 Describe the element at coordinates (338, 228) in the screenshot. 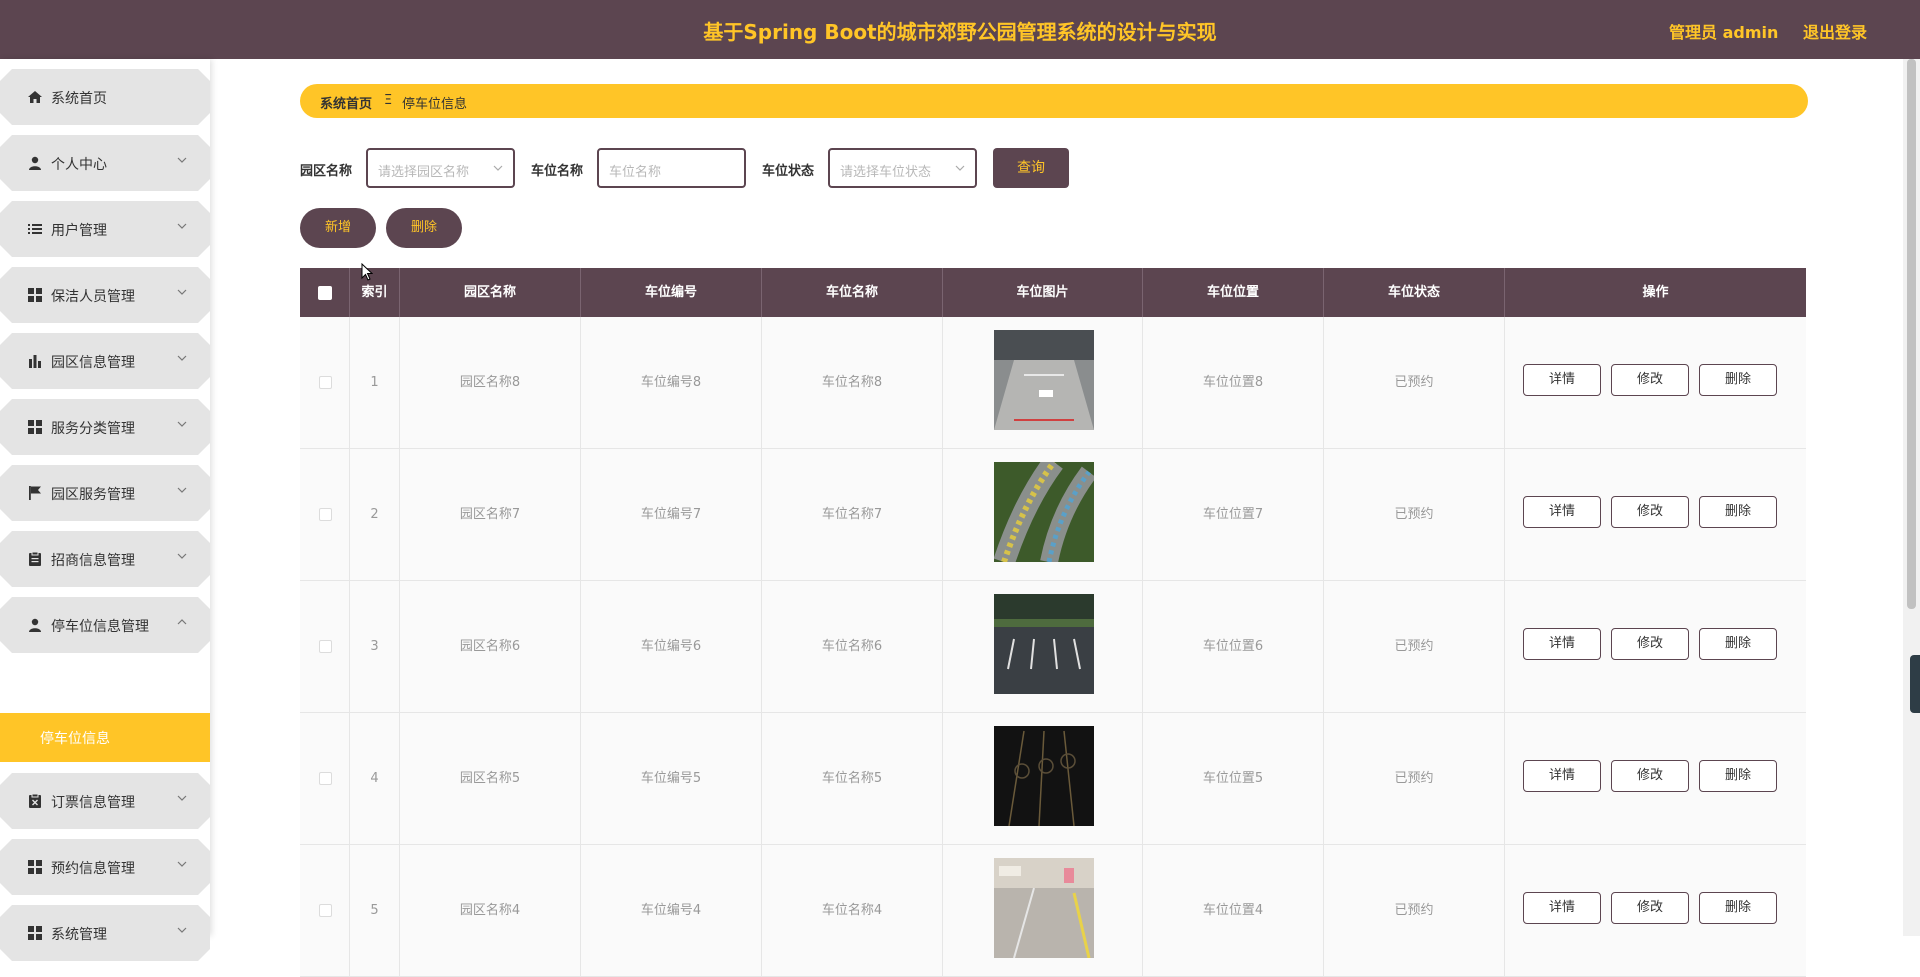

I see `add-button: 新增` at that location.